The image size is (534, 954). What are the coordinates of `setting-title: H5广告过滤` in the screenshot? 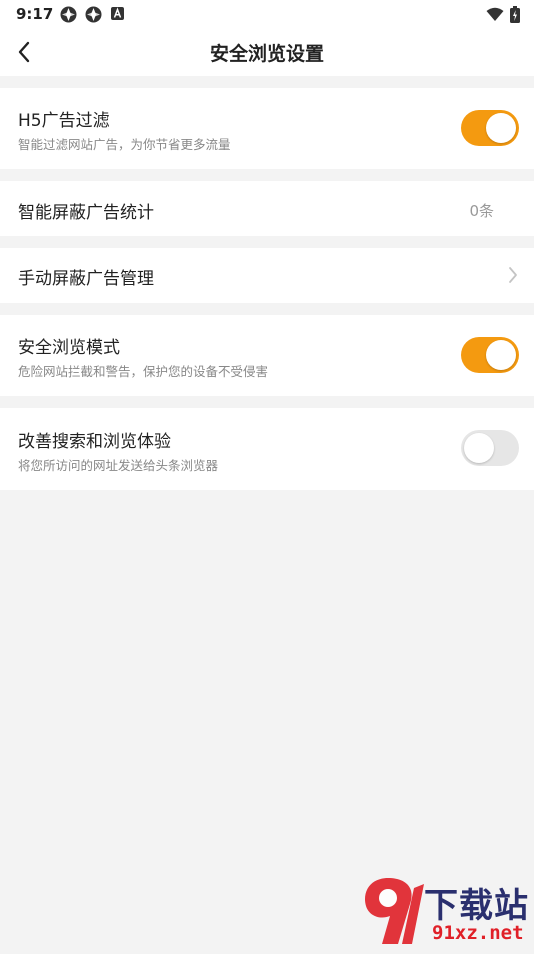 It's located at (64, 121).